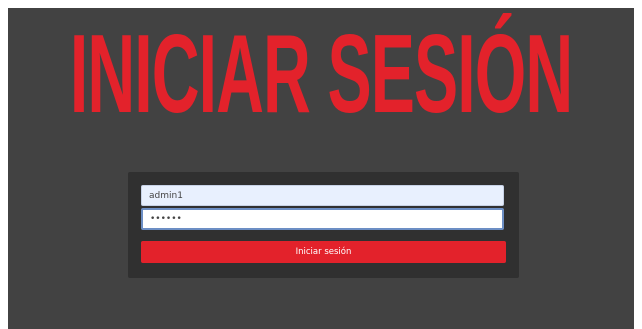 Image resolution: width=642 pixels, height=329 pixels. I want to click on login-button: Iniciar sesión, so click(323, 252).